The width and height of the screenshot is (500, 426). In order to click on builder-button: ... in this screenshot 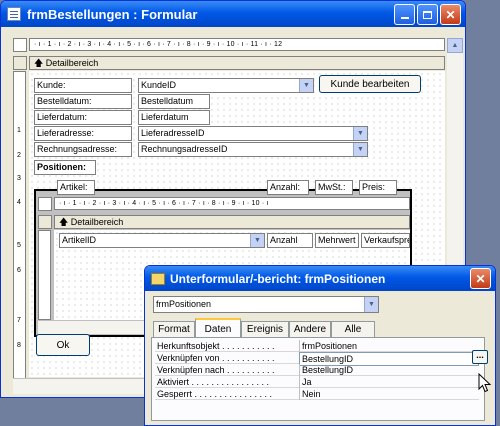, I will do `click(480, 357)`.